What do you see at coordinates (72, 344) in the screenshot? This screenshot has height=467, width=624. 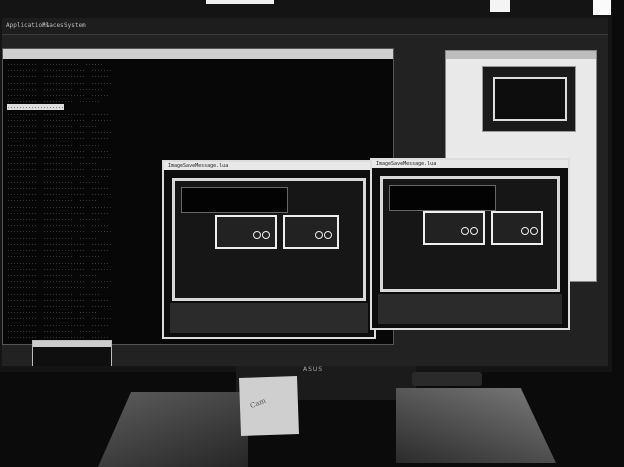 I see `small-terminal-titlebar` at bounding box center [72, 344].